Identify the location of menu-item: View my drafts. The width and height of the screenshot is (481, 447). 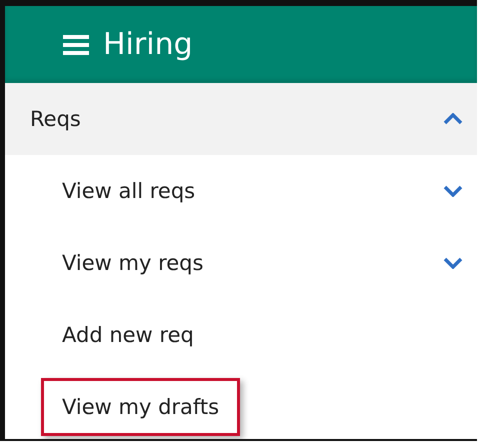
(140, 407).